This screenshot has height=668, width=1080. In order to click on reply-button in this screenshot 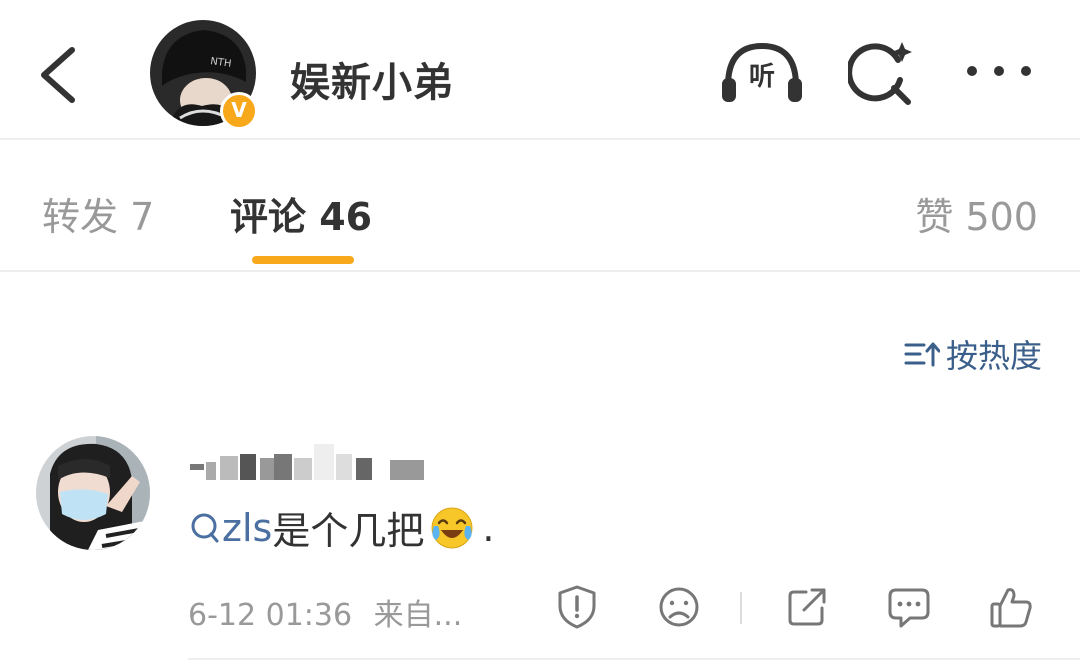, I will do `click(909, 607)`.